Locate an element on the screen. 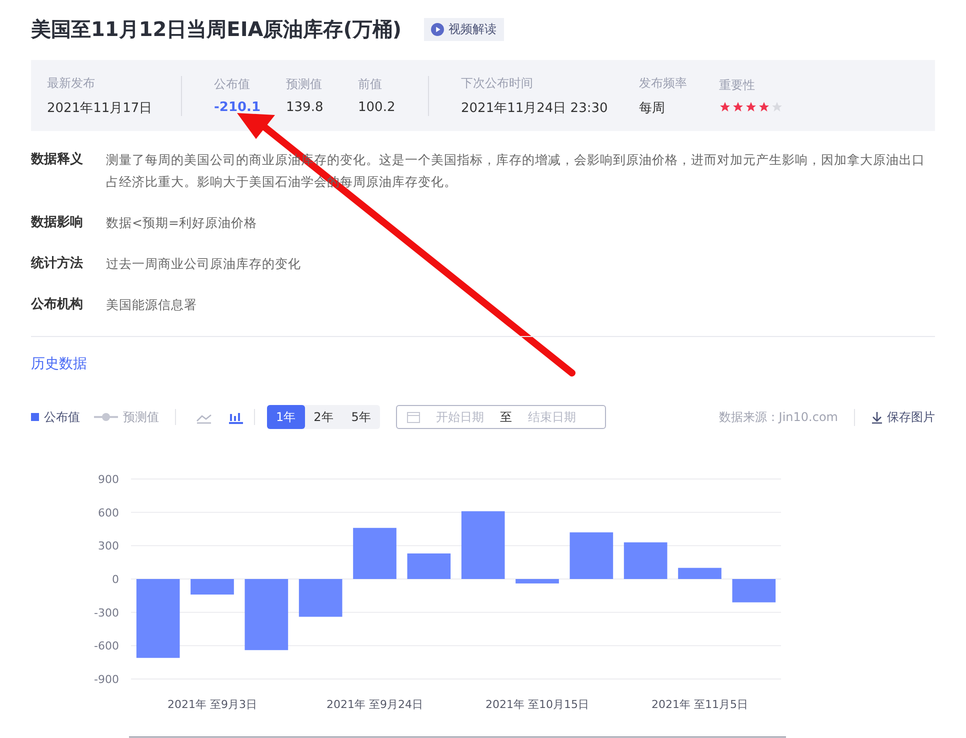 Image resolution: width=966 pixels, height=738 pixels. axis-tick-label: 2021年 至9月3日 is located at coordinates (212, 704).